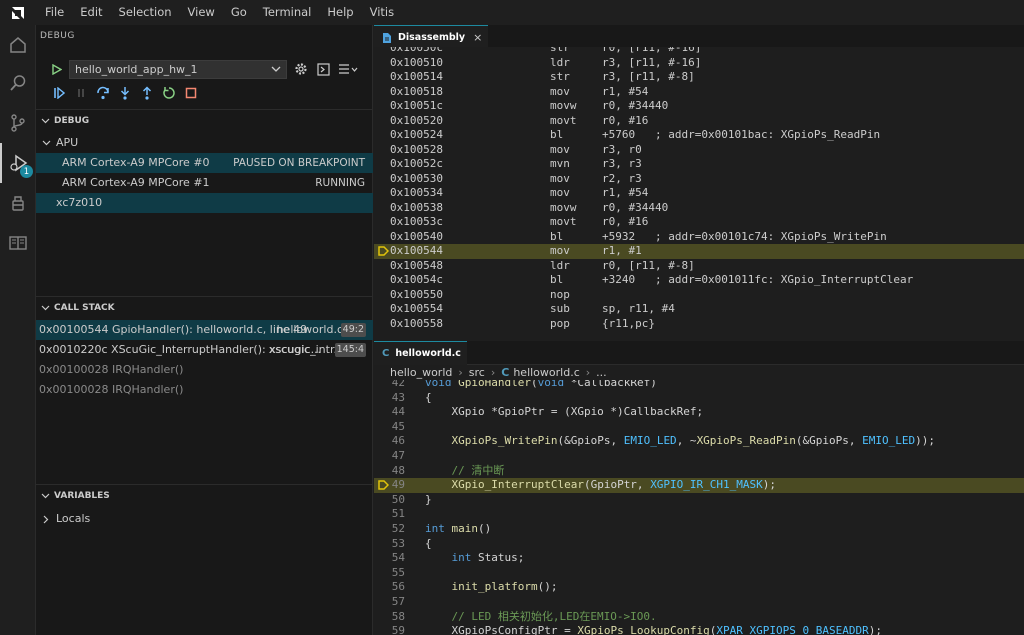  What do you see at coordinates (18, 123) in the screenshot?
I see `source-control-icon` at bounding box center [18, 123].